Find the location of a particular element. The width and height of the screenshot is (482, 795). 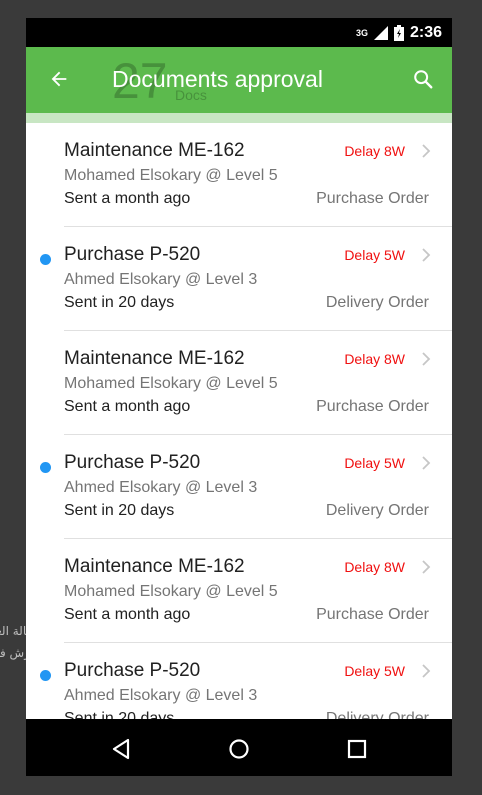

home-nav-icon is located at coordinates (239, 751).